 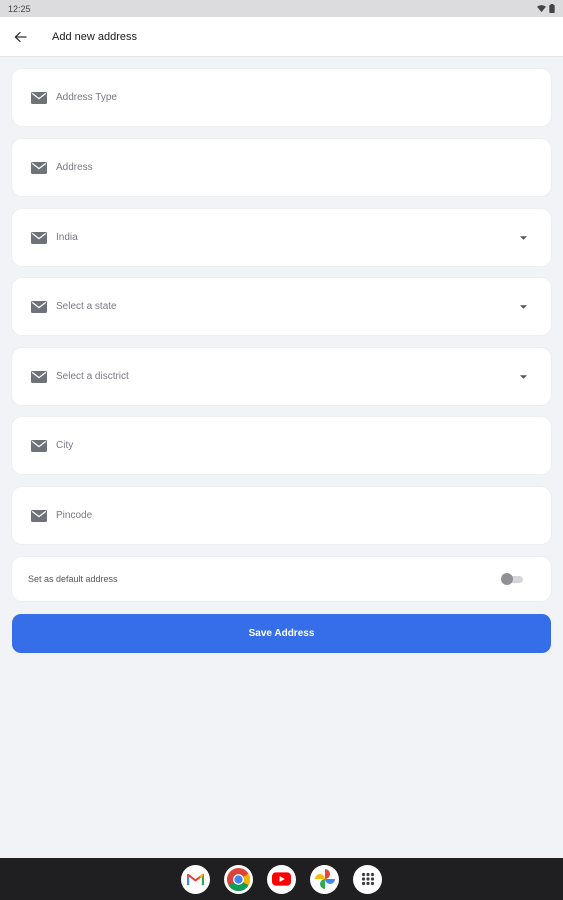 What do you see at coordinates (281, 376) in the screenshot?
I see `district-select: Select a disctrict` at bounding box center [281, 376].